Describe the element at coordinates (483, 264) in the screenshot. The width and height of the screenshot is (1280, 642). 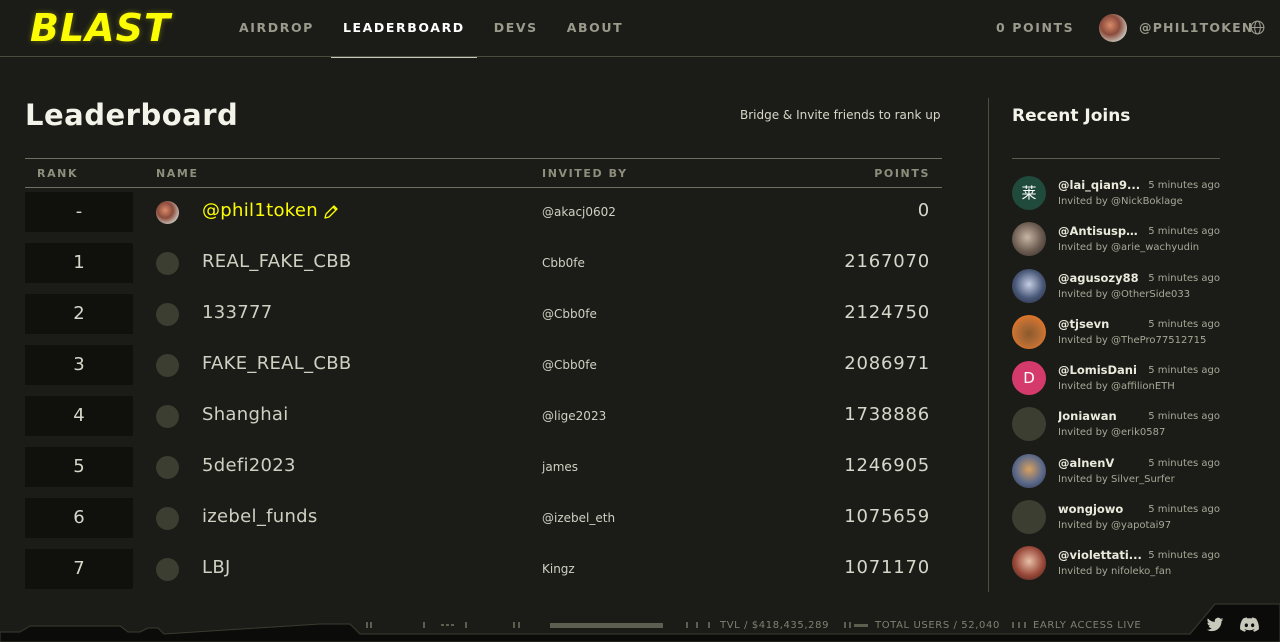
I see `table-row: 1 REAL_FAKE_CBB Cbb0fe 2167070` at that location.